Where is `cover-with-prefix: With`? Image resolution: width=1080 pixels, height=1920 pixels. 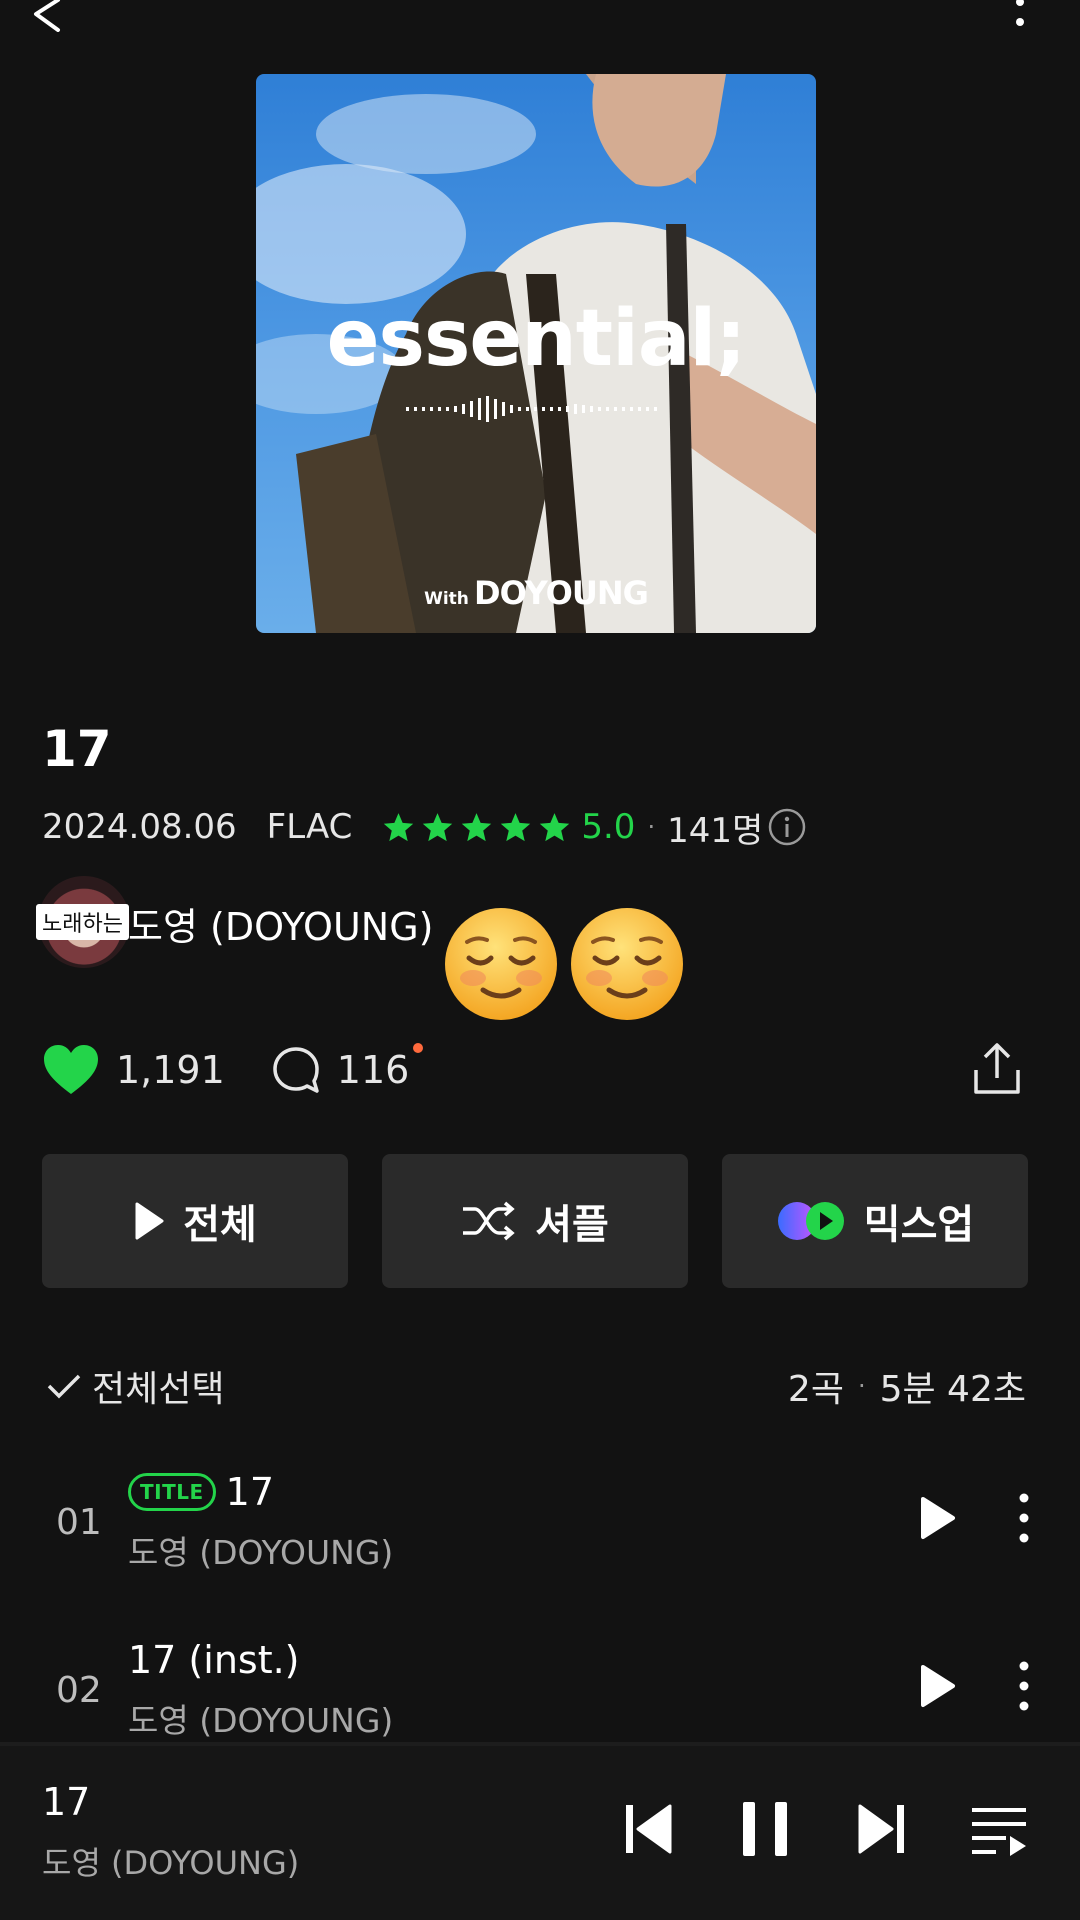
cover-with-prefix: With is located at coordinates (446, 599).